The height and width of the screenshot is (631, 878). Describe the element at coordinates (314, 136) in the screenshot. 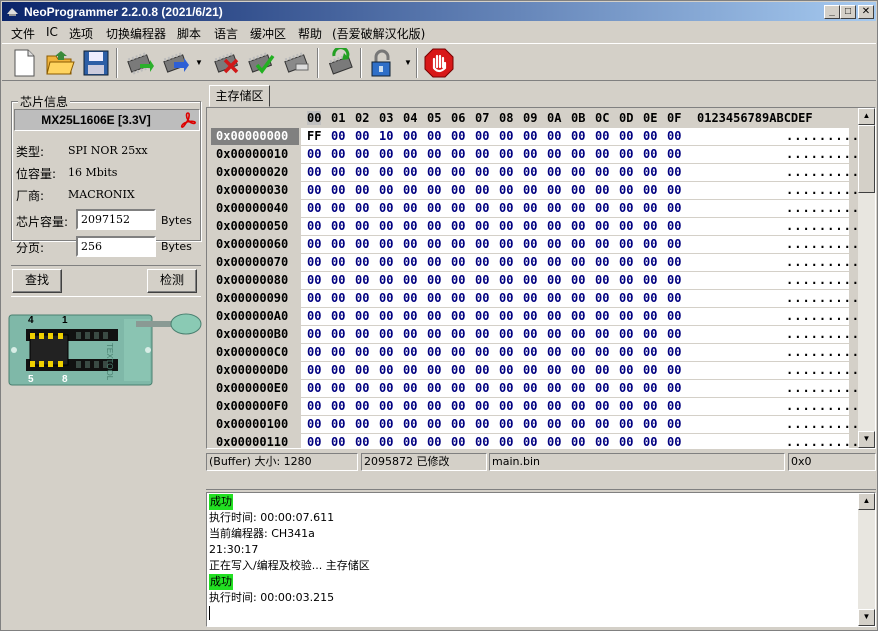

I see `hex-byte-cell: FF` at that location.